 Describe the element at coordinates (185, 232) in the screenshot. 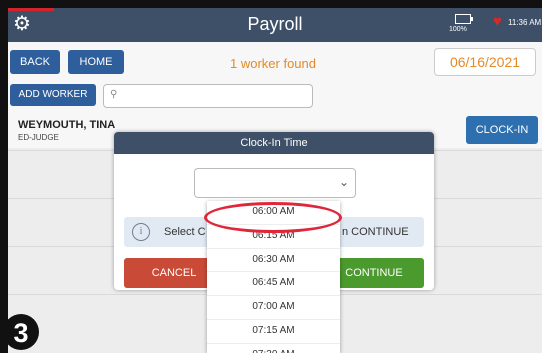

I see `info-text-left: Select C` at that location.